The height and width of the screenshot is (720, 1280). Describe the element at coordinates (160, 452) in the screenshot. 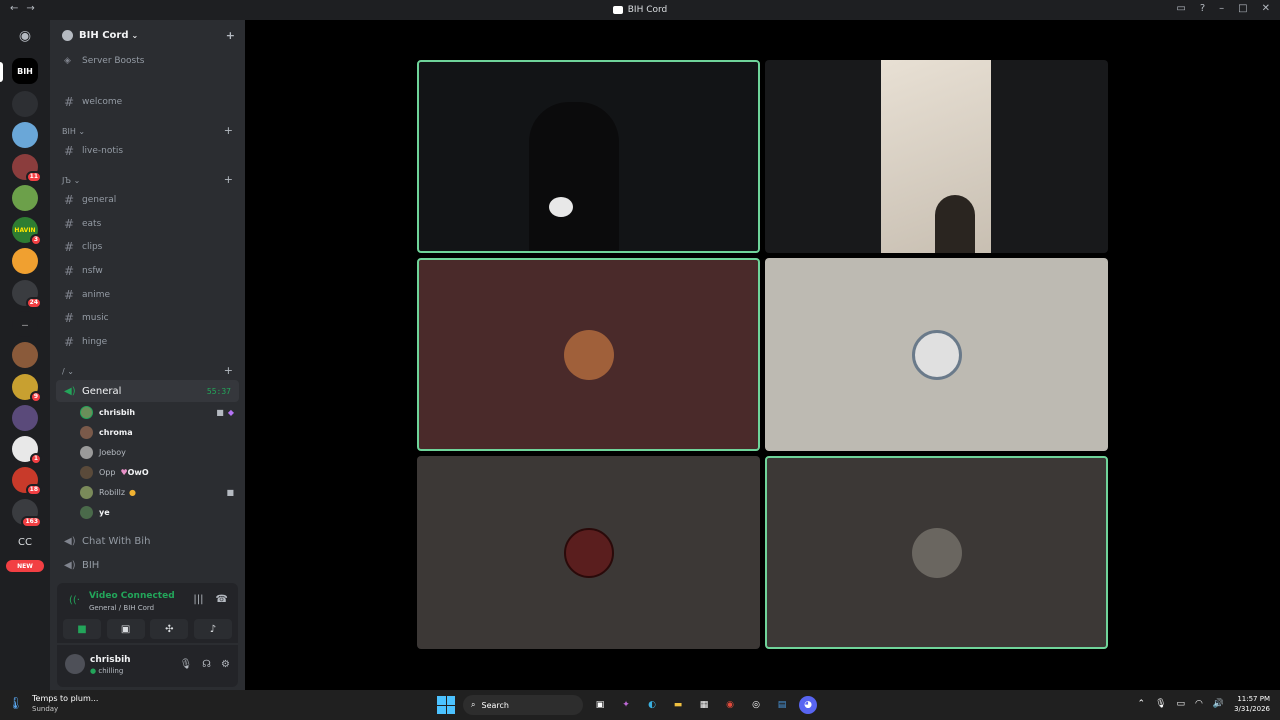

I see `voice-member-joeboy: Joeboy` at that location.